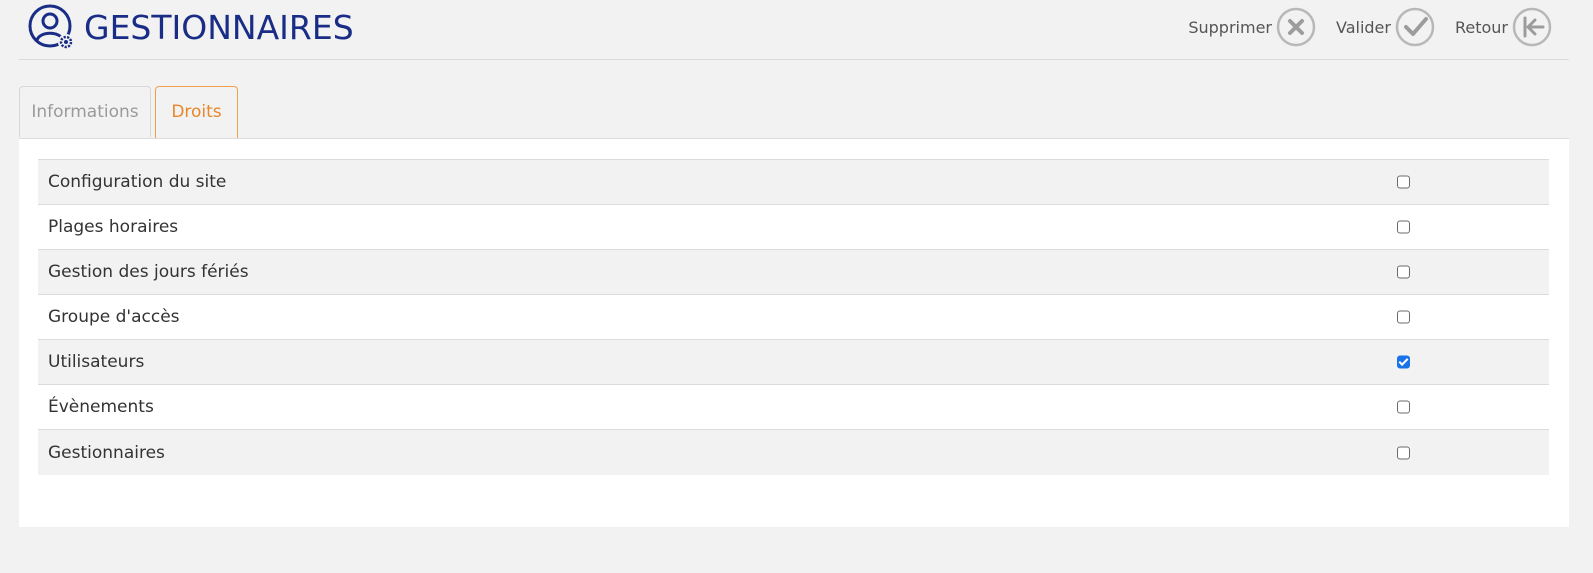 Image resolution: width=1593 pixels, height=573 pixels. I want to click on page-title-group: GESTIONNAIRES, so click(191, 28).